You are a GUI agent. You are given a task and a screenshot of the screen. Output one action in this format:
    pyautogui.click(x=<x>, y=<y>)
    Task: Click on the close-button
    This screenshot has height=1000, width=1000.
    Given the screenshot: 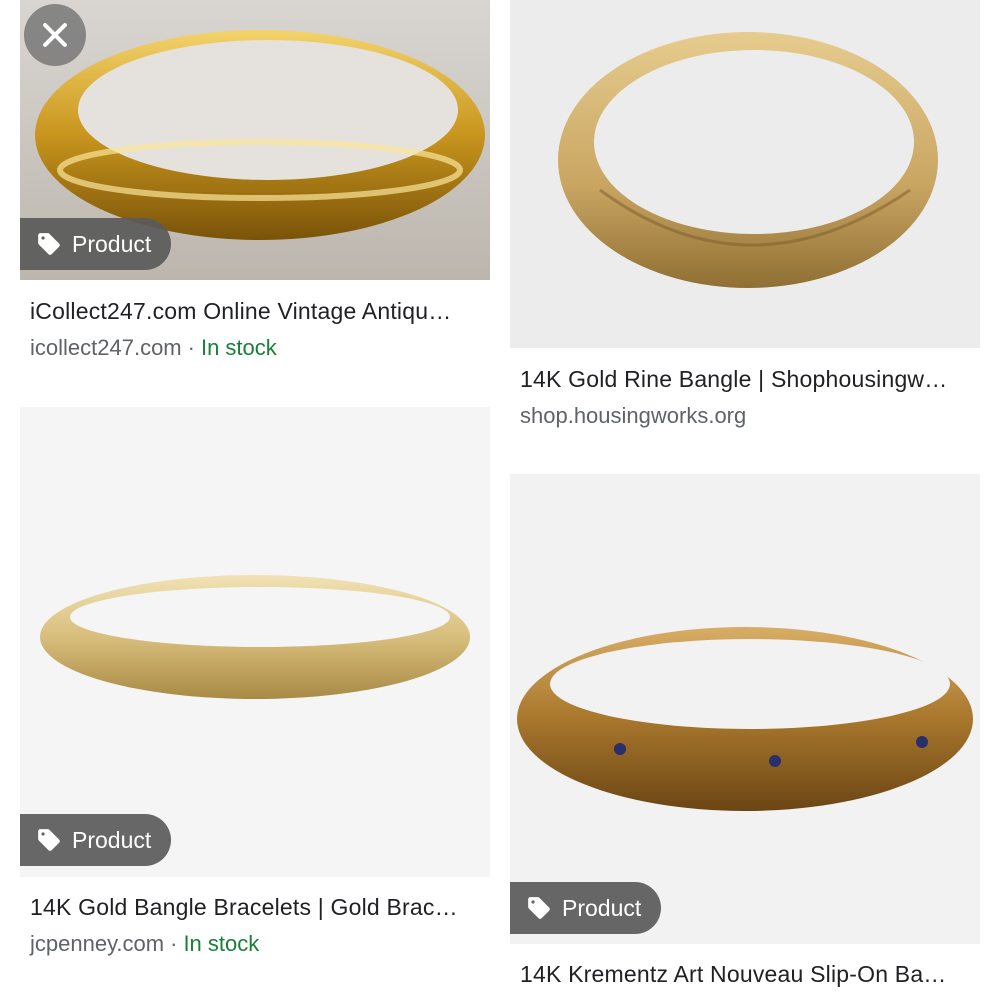 What is the action you would take?
    pyautogui.click(x=55, y=35)
    